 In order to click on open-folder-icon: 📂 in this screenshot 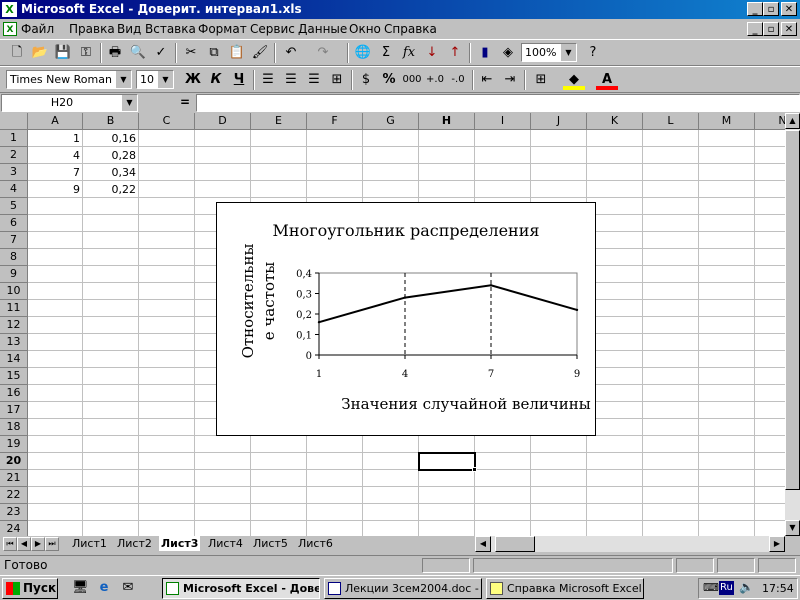, I will do `click(40, 53)`.